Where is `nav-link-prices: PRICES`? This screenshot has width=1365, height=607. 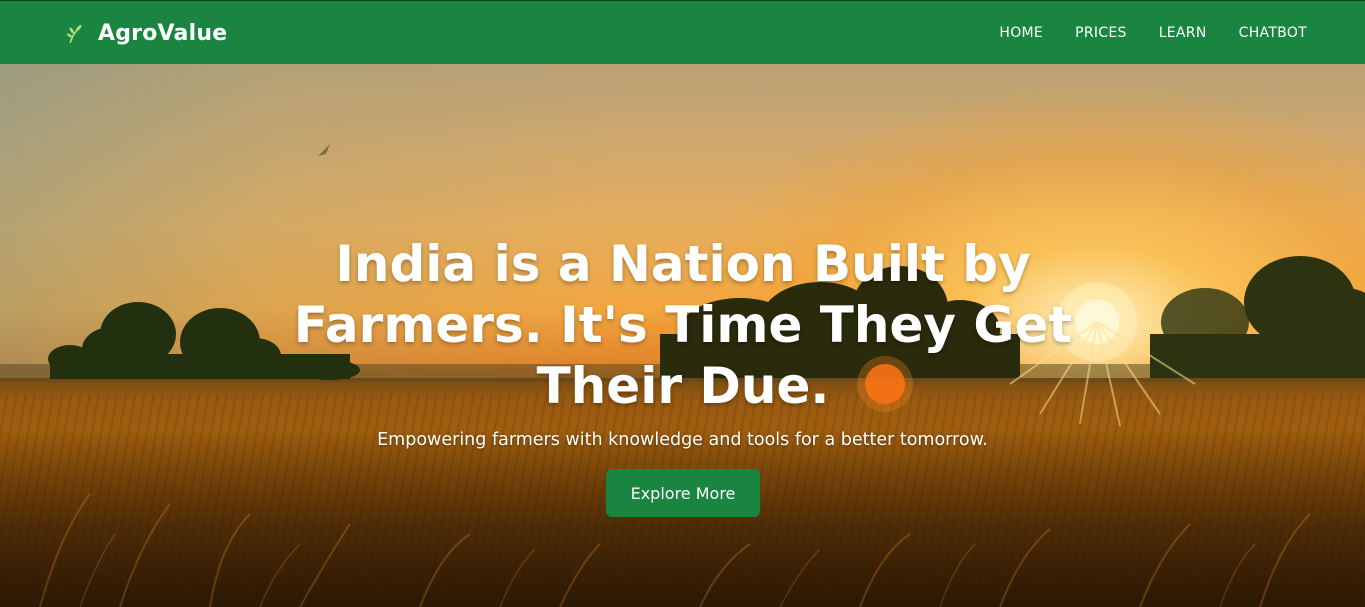 nav-link-prices: PRICES is located at coordinates (1101, 33).